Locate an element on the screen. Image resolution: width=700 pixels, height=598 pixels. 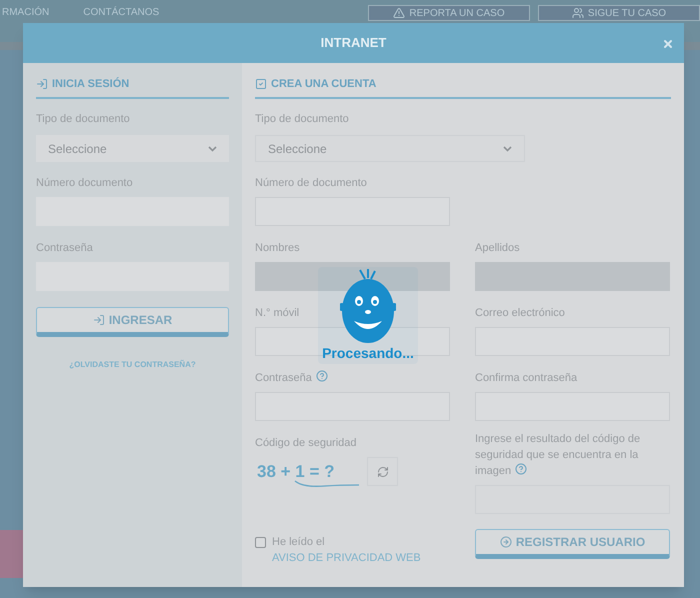
field-label: Apellidos is located at coordinates (498, 248).